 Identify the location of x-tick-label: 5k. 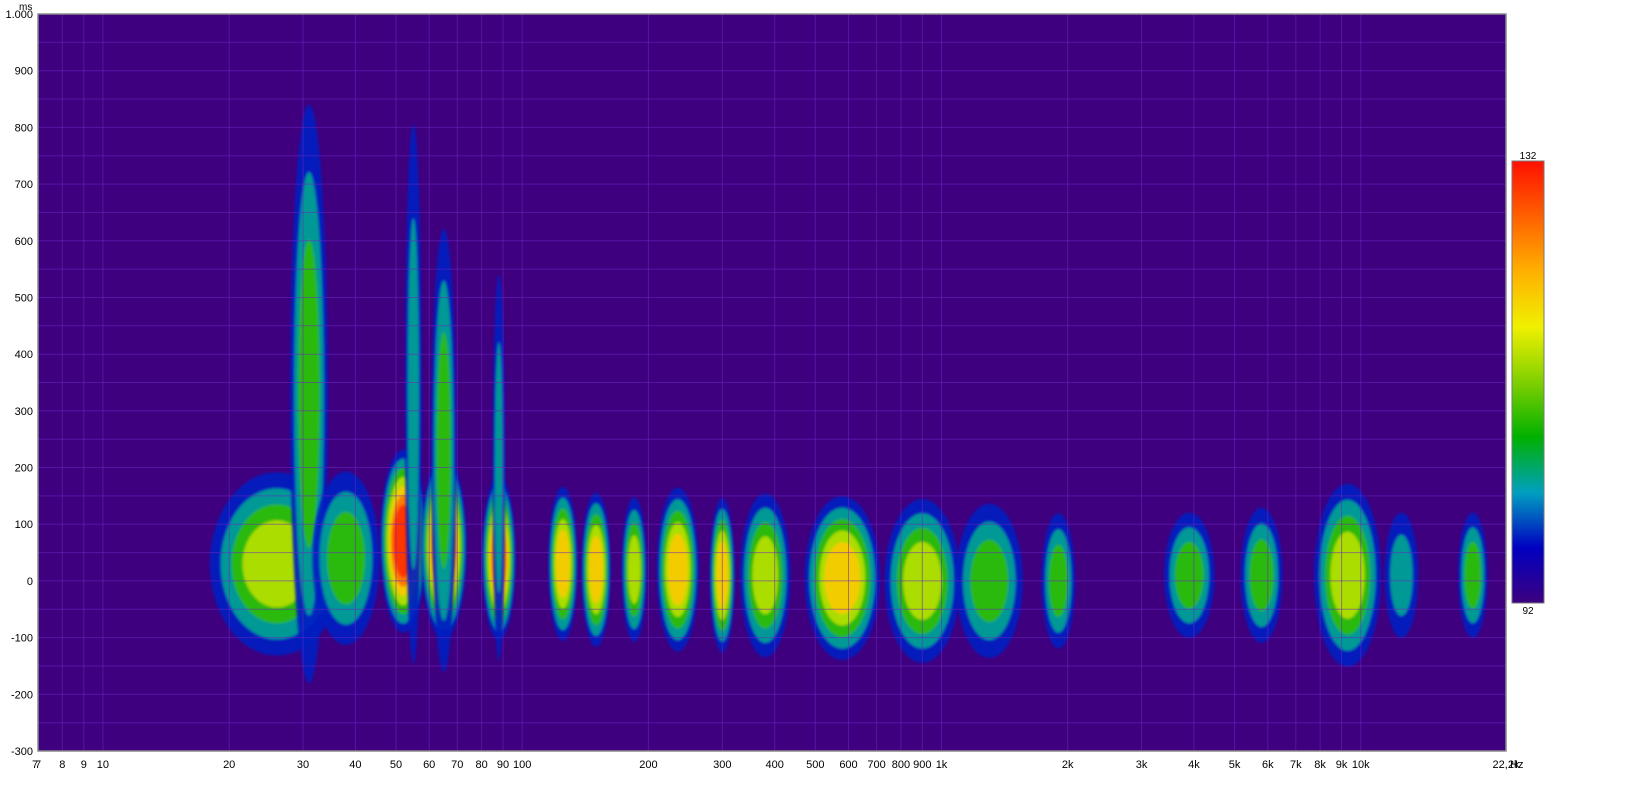
(1235, 765).